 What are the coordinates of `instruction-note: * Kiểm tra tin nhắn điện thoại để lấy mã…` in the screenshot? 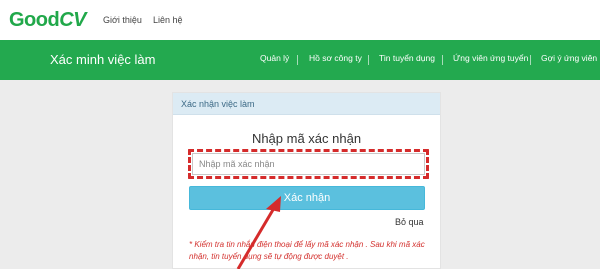 It's located at (307, 250).